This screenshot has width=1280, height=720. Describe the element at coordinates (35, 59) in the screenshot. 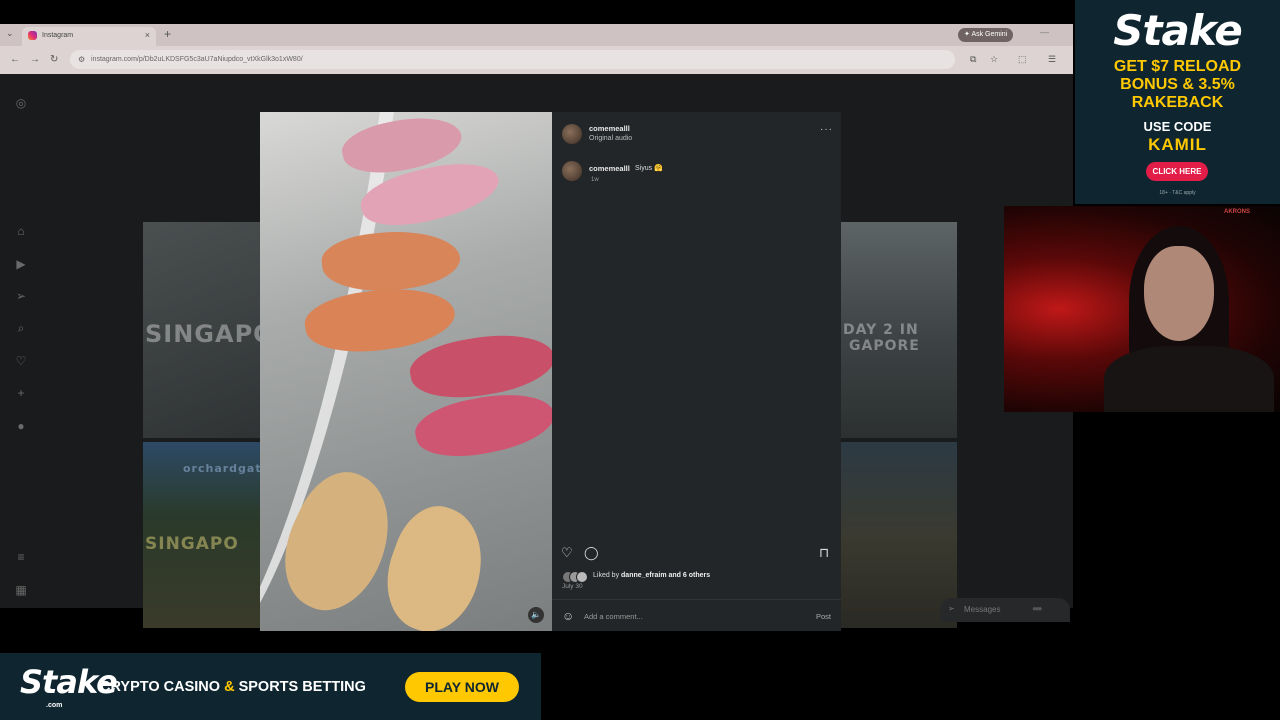

I see `forward-icon: →` at that location.